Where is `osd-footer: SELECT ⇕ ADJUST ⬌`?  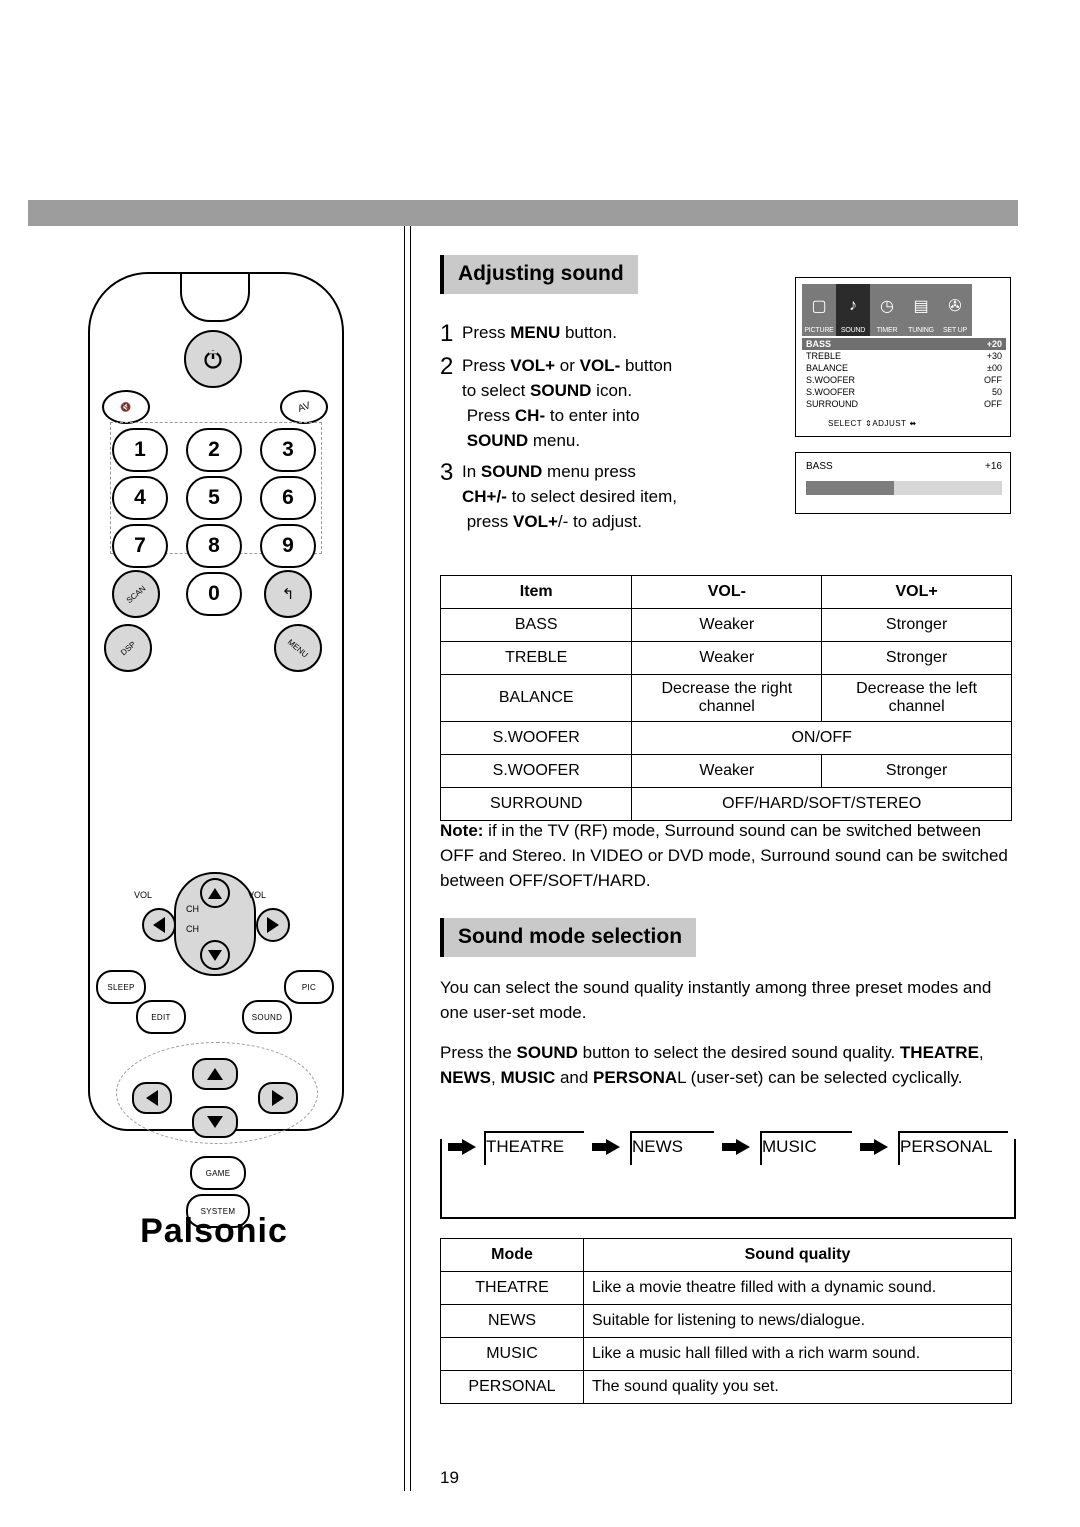 osd-footer: SELECT ⇕ ADJUST ⬌ is located at coordinates (904, 423).